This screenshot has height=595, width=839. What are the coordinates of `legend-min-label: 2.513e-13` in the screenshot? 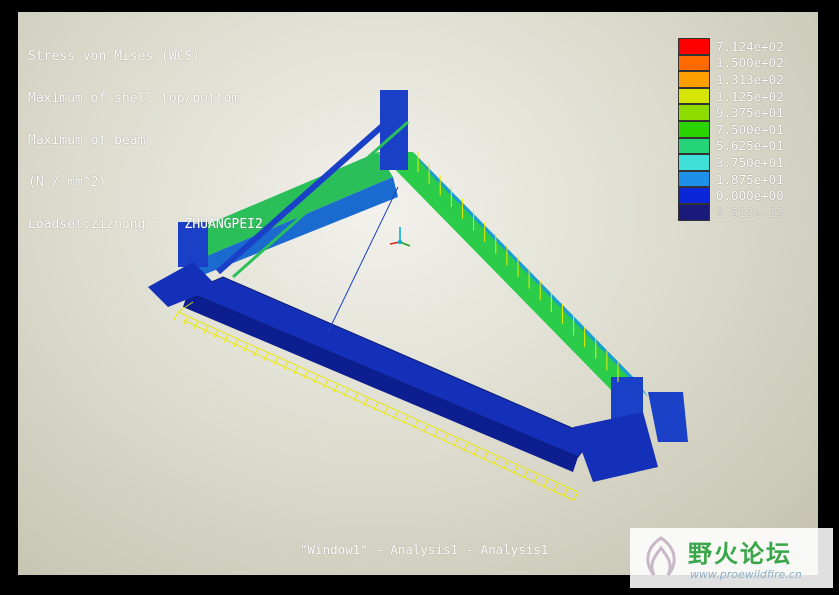 It's located at (750, 212).